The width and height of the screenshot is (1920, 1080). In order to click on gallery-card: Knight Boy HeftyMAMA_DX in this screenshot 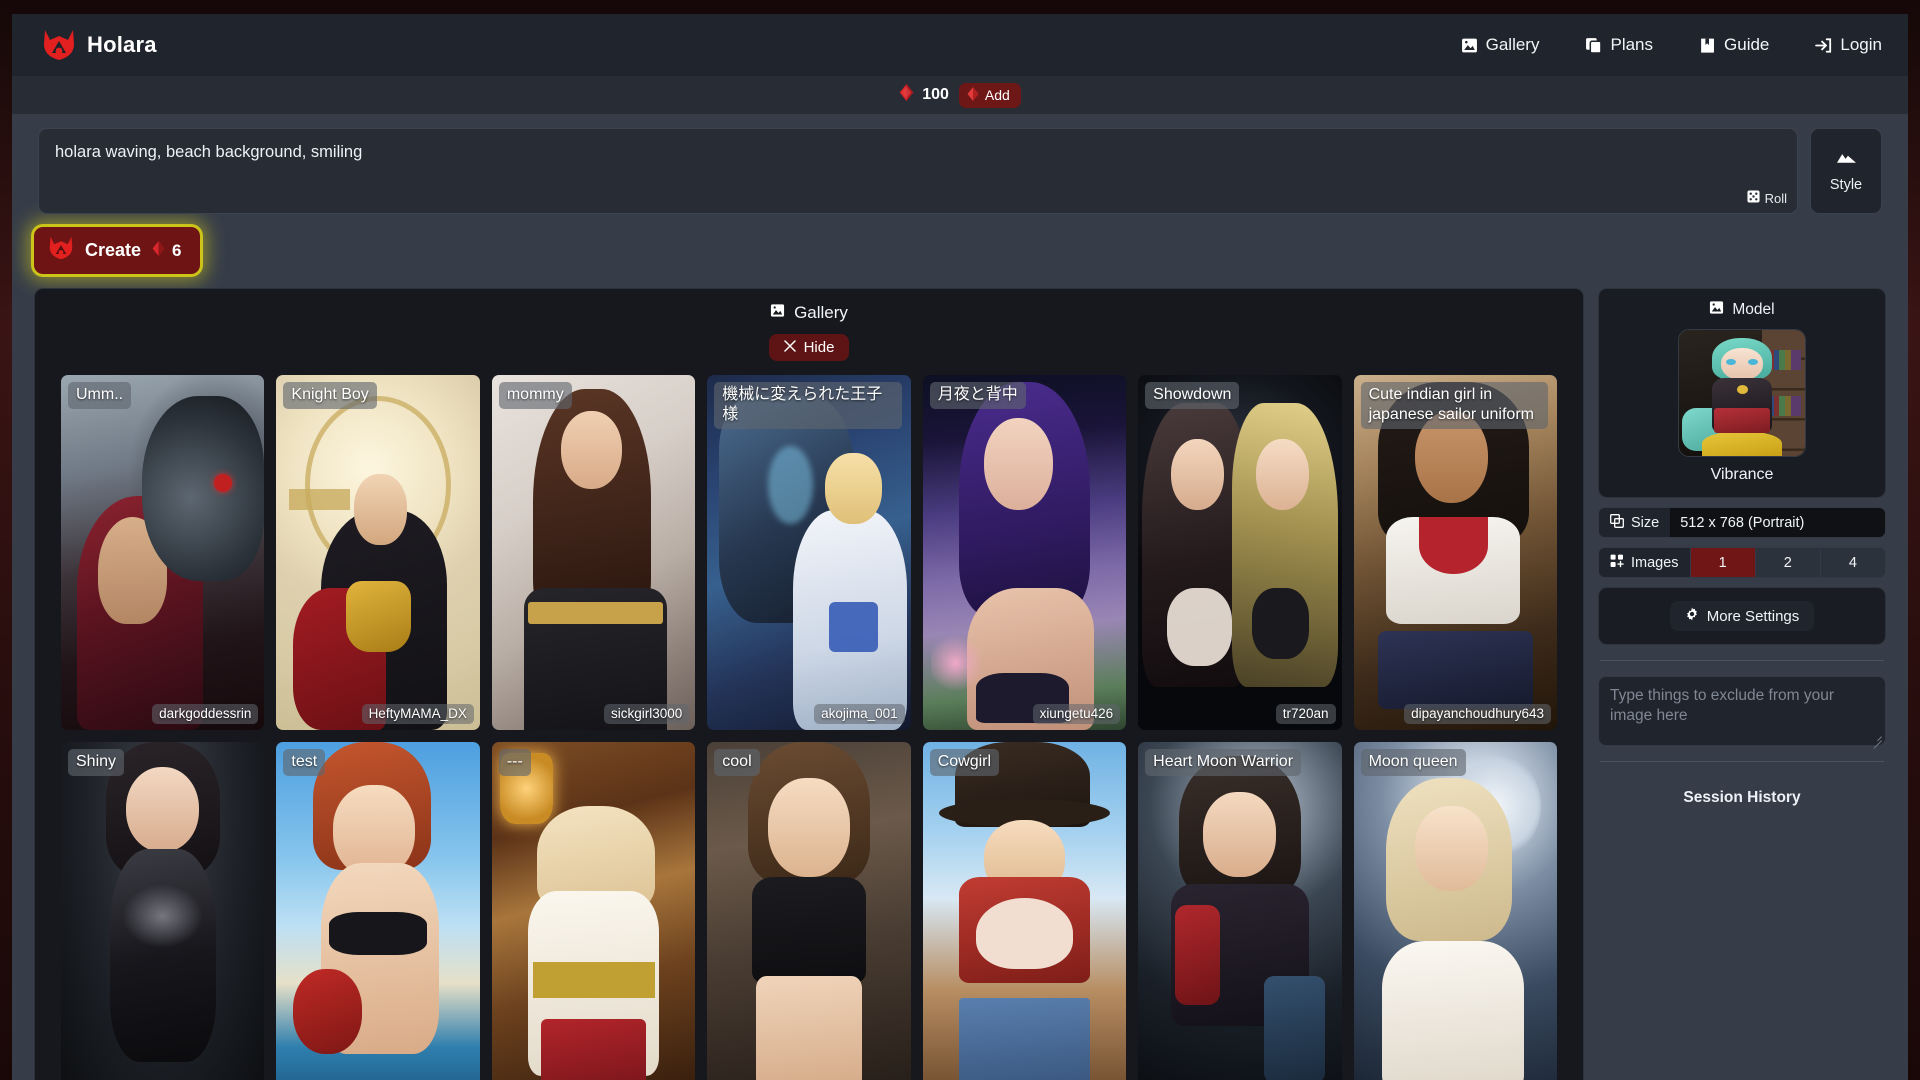, I will do `click(378, 552)`.